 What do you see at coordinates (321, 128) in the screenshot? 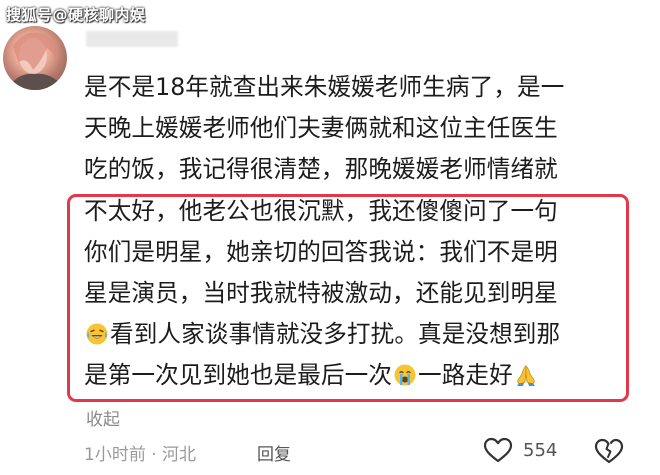
I see `comment-line: 天晚上媛媛老师他们夫妻俩就和这位主任医生` at bounding box center [321, 128].